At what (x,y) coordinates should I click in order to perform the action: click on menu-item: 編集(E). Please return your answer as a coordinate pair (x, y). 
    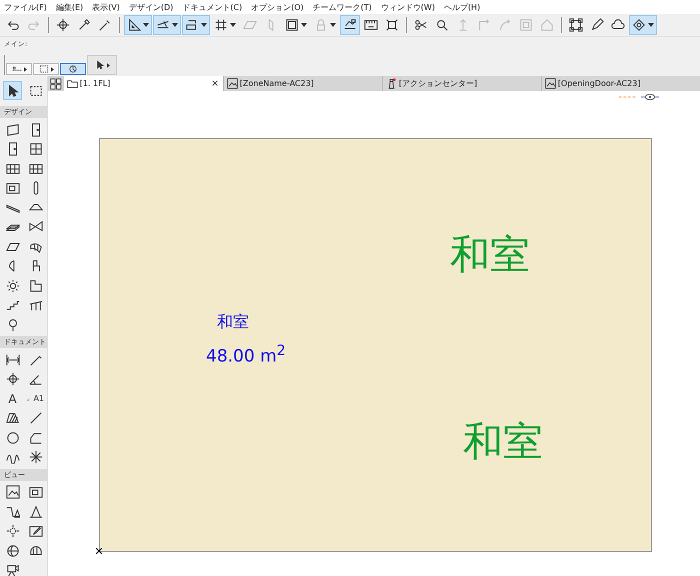
    Looking at the image, I should click on (70, 7).